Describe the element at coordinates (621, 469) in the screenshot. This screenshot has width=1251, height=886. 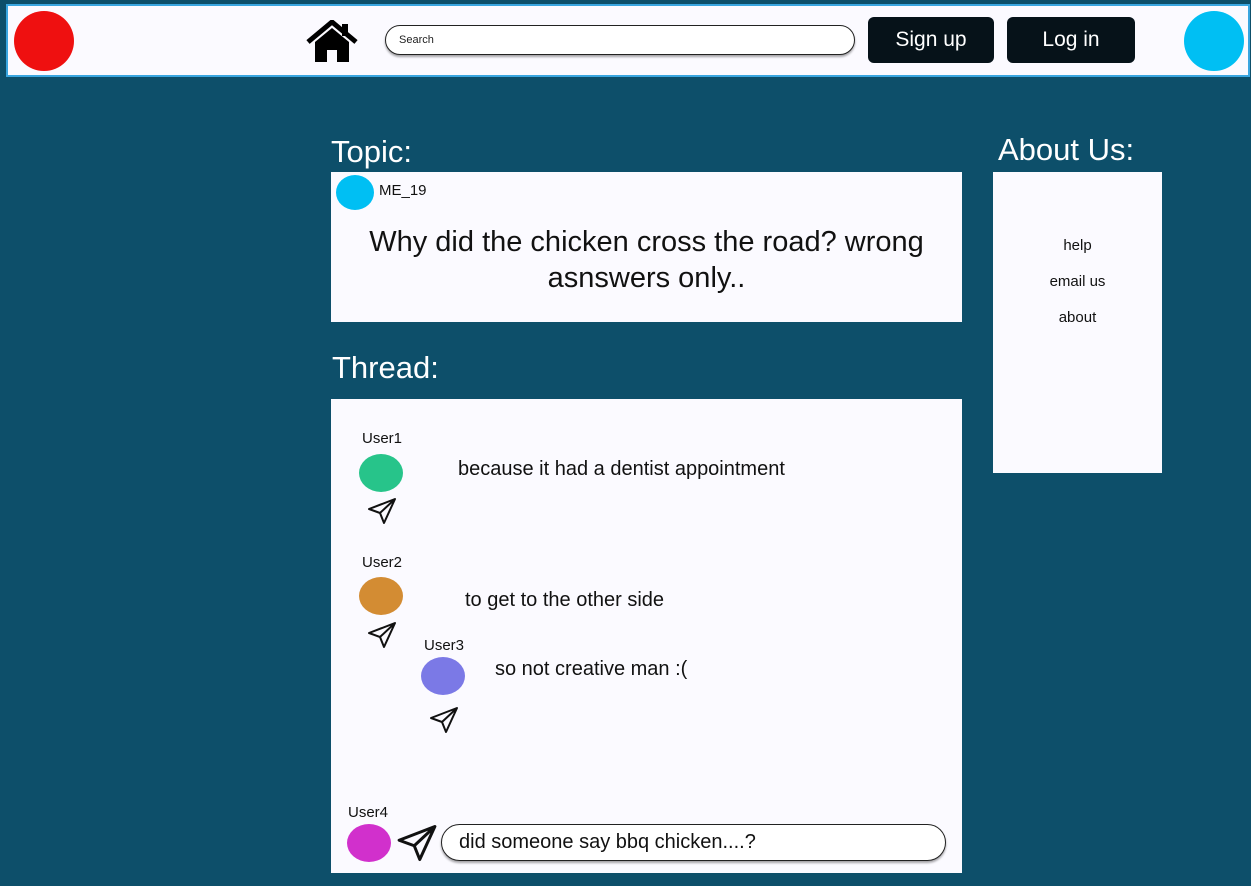
I see `post-text: because it had a dentist appointment` at that location.